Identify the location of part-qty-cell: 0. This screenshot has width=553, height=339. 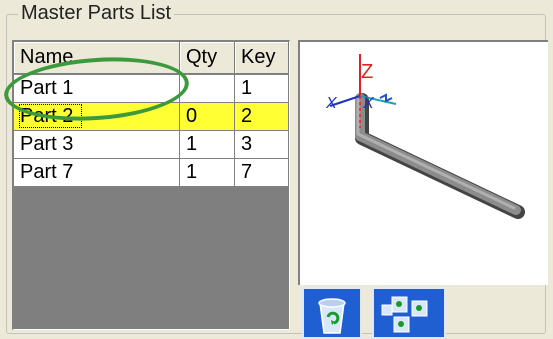
(207, 116).